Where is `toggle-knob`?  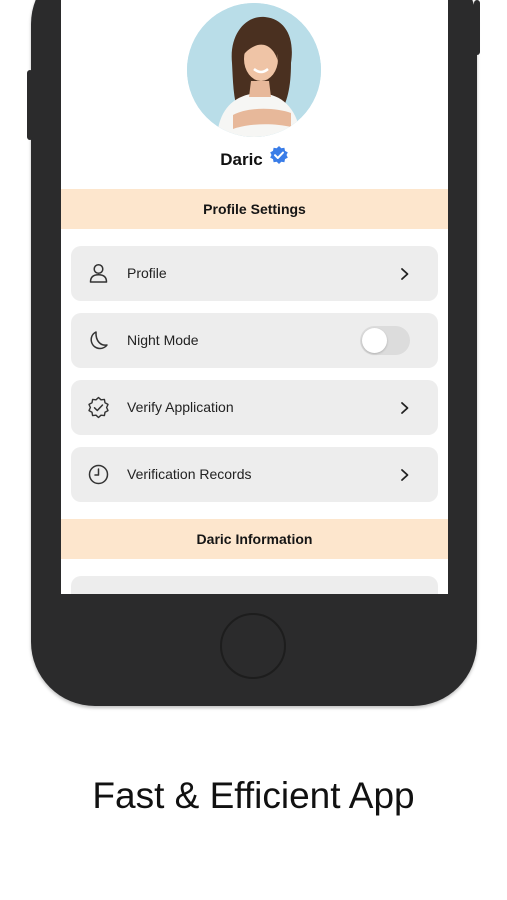
toggle-knob is located at coordinates (374, 340).